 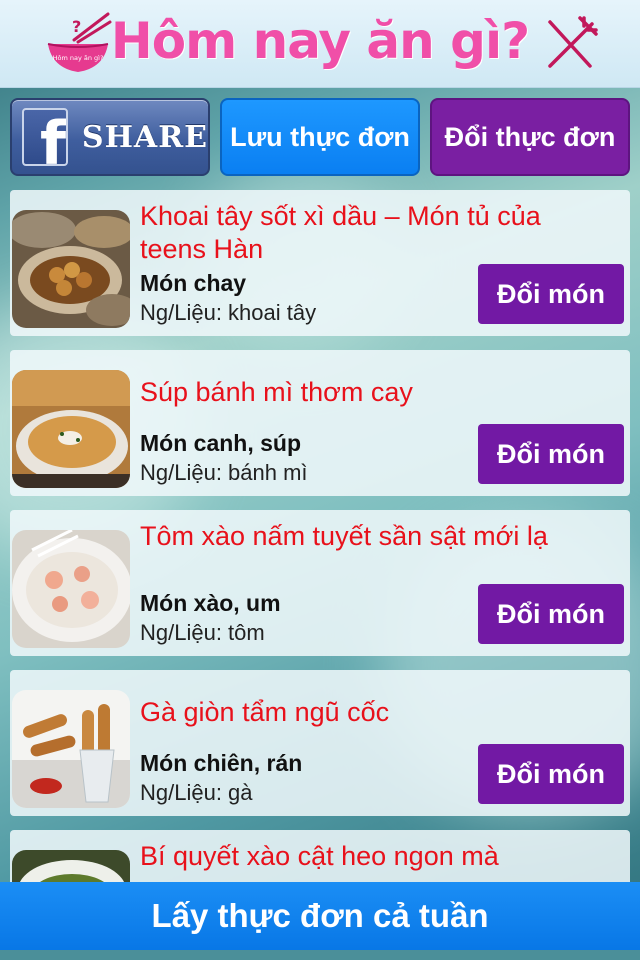 I want to click on facebook-share-button: f SHARE, so click(x=110, y=137).